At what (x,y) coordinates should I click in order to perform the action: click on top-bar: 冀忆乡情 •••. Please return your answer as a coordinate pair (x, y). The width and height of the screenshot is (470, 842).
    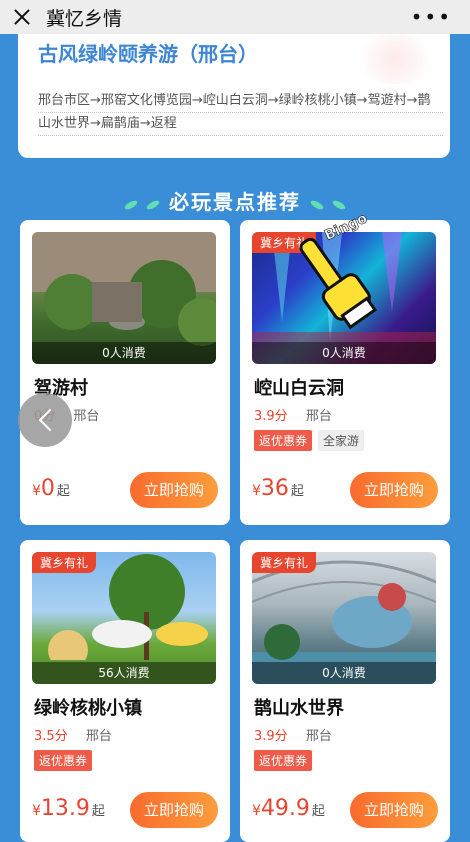
    Looking at the image, I should click on (235, 17).